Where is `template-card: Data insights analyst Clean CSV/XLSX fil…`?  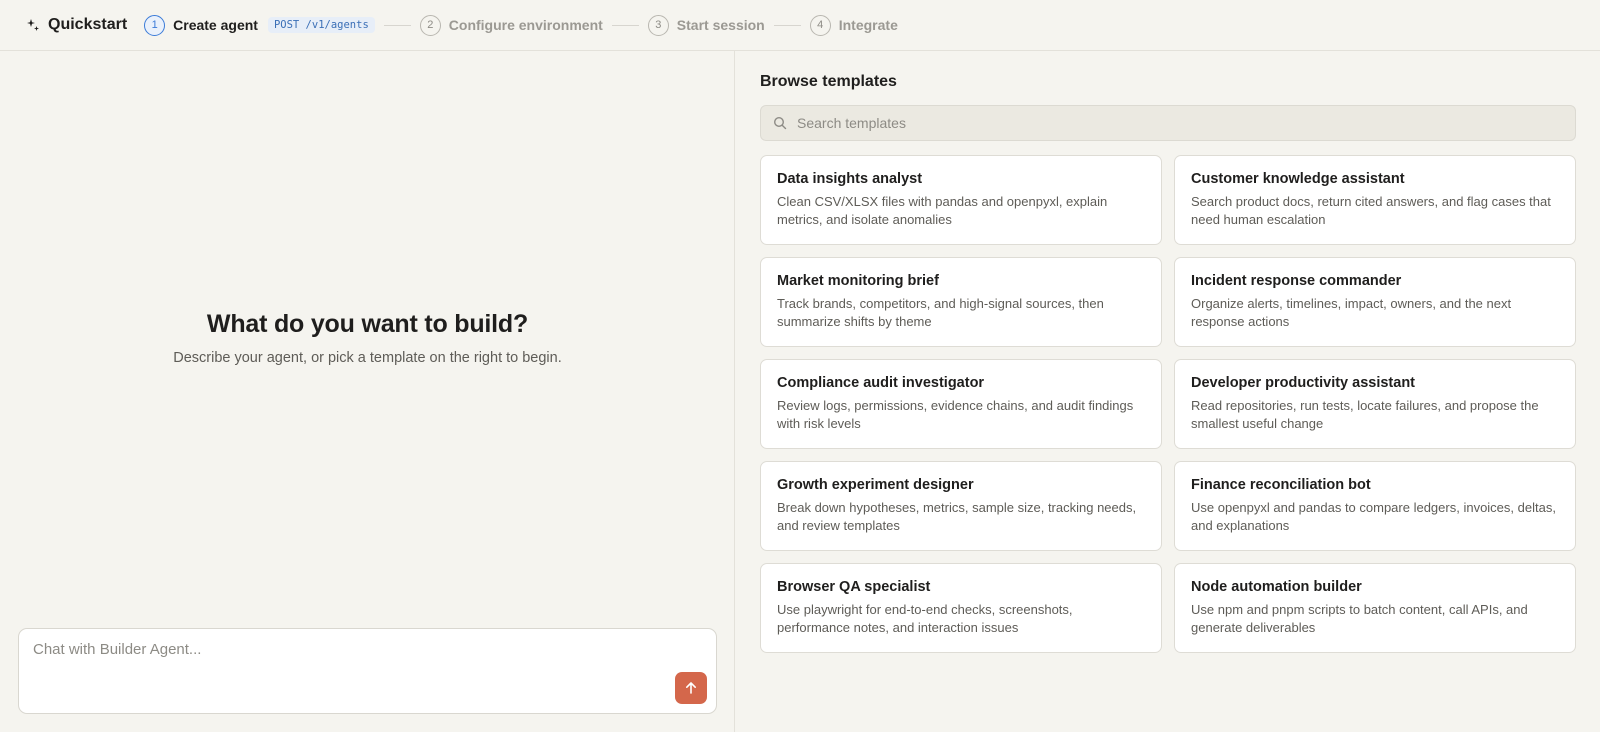
template-card: Data insights analyst Clean CSV/XLSX fil… is located at coordinates (961, 200).